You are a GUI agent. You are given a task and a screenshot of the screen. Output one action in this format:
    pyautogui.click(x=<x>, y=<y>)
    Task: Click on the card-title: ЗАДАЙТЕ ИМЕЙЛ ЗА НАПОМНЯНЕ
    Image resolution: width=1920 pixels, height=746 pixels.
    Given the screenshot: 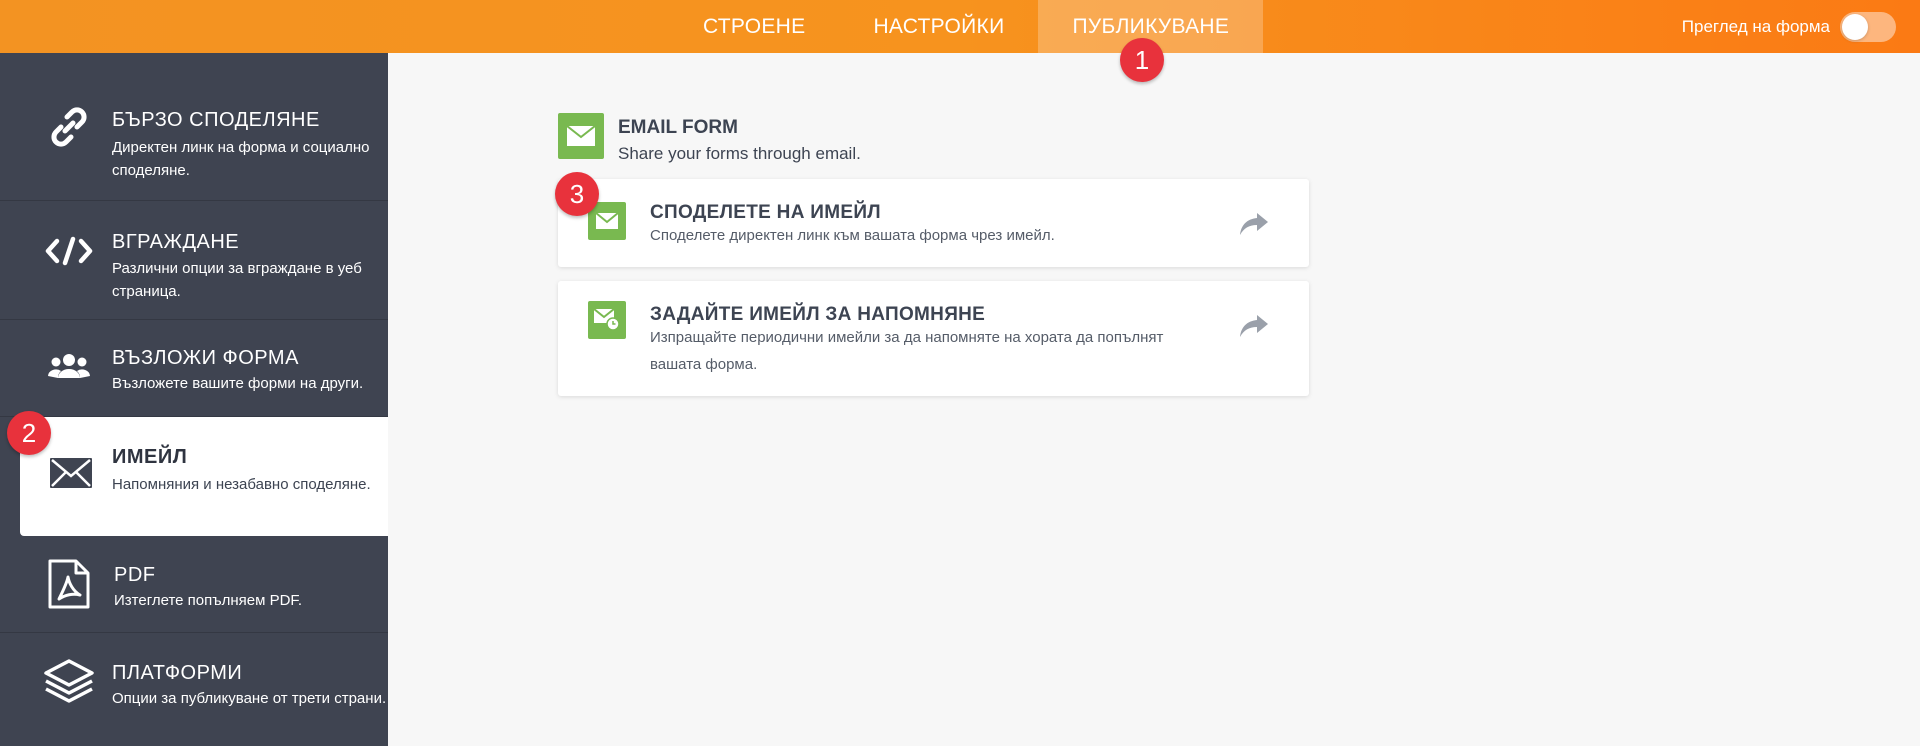 What is the action you would take?
    pyautogui.click(x=818, y=314)
    